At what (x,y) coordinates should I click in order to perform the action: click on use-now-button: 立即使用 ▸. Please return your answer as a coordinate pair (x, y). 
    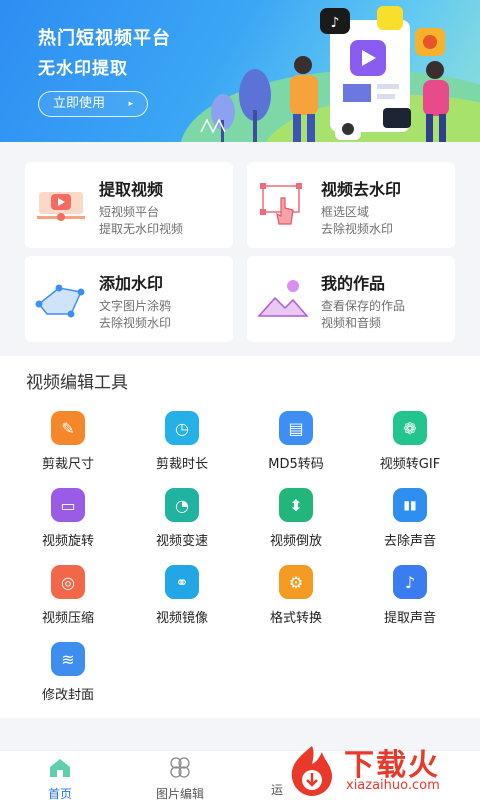
    Looking at the image, I should click on (93, 104).